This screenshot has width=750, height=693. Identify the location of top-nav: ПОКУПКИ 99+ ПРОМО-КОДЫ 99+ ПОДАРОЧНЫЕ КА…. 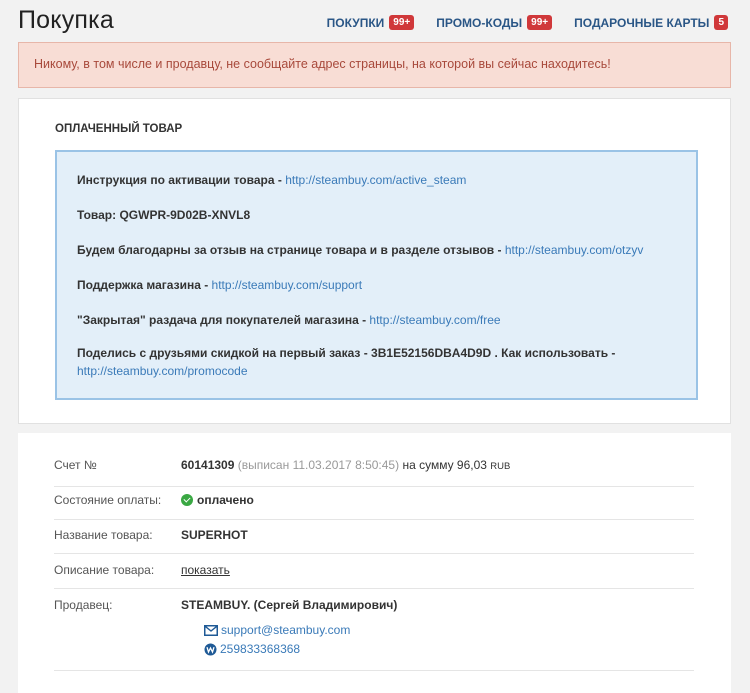
(527, 22).